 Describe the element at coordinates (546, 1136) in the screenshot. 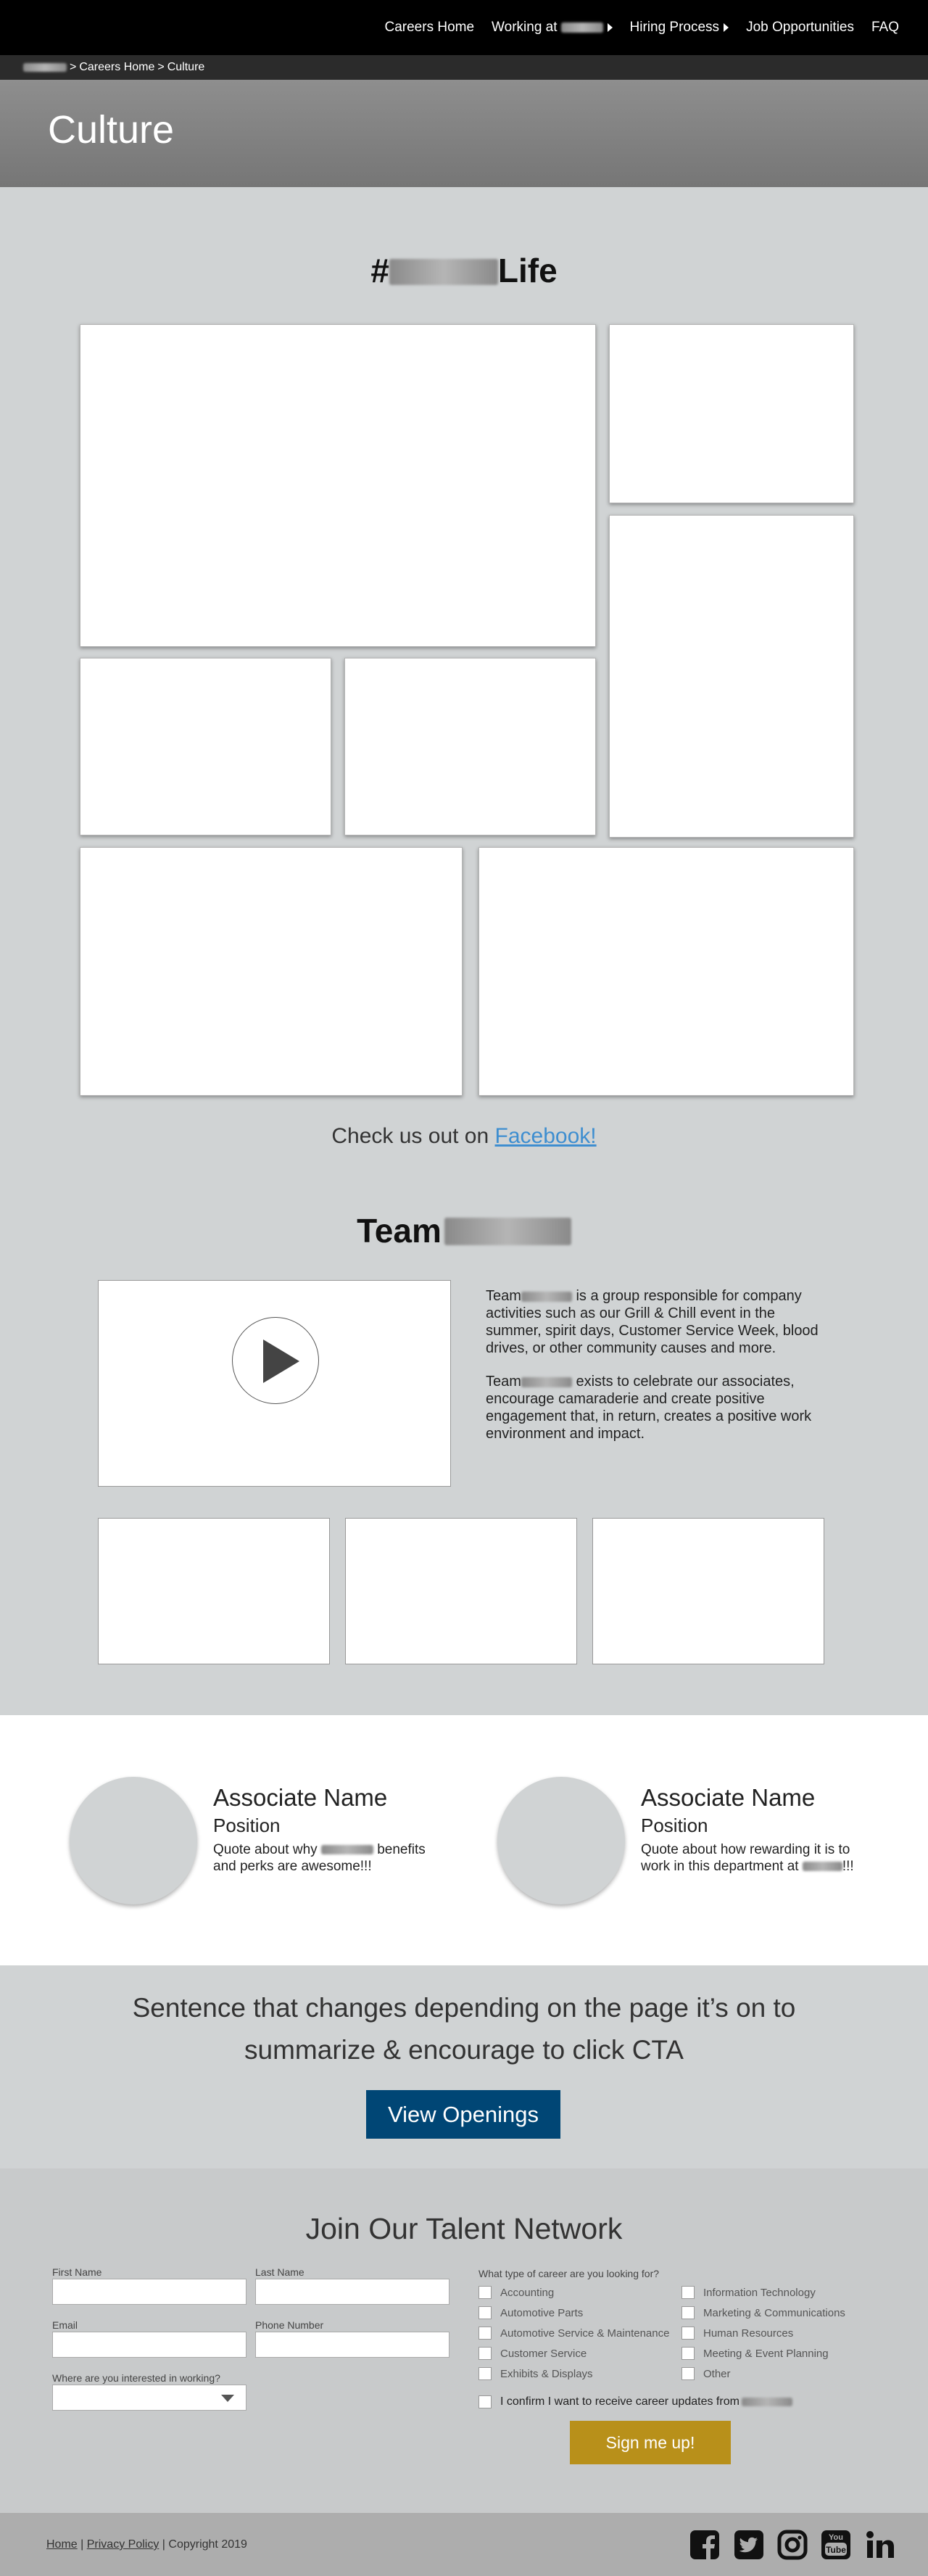

I see `facebook-link: Facebook!` at that location.